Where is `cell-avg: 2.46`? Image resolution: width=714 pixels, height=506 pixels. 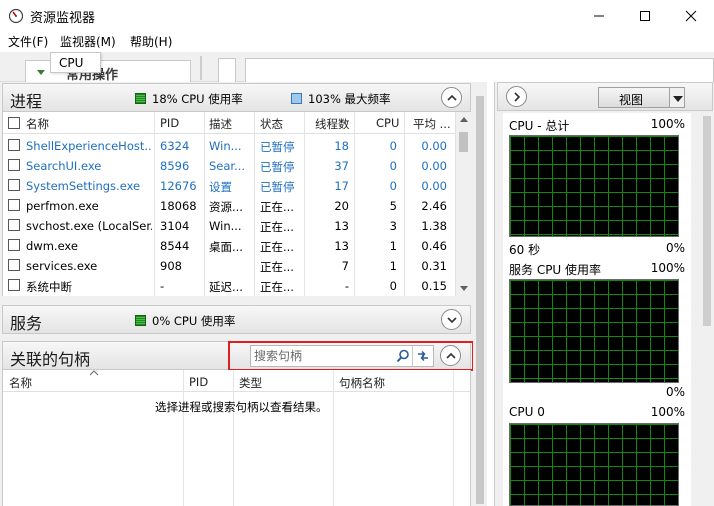
cell-avg: 2.46 is located at coordinates (434, 206).